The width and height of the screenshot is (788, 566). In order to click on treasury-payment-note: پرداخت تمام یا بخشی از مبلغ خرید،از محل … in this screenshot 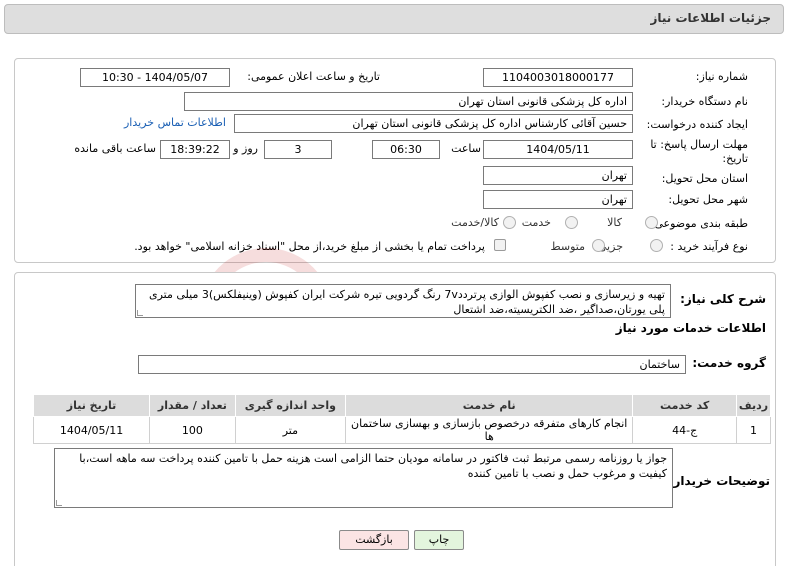, I will do `click(309, 246)`.